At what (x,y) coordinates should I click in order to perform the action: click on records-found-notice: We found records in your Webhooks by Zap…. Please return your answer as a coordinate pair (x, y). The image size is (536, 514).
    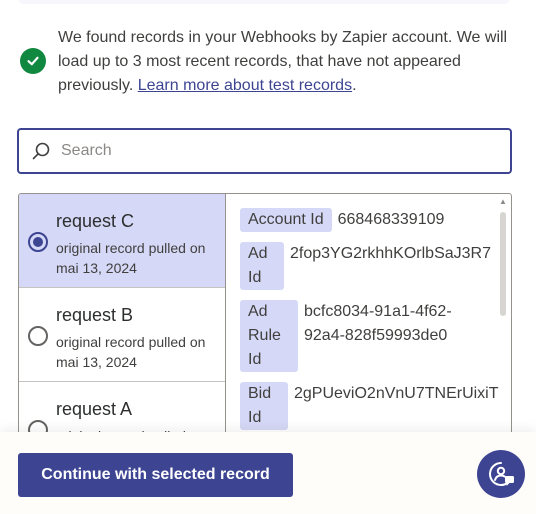
    Looking at the image, I should click on (265, 64).